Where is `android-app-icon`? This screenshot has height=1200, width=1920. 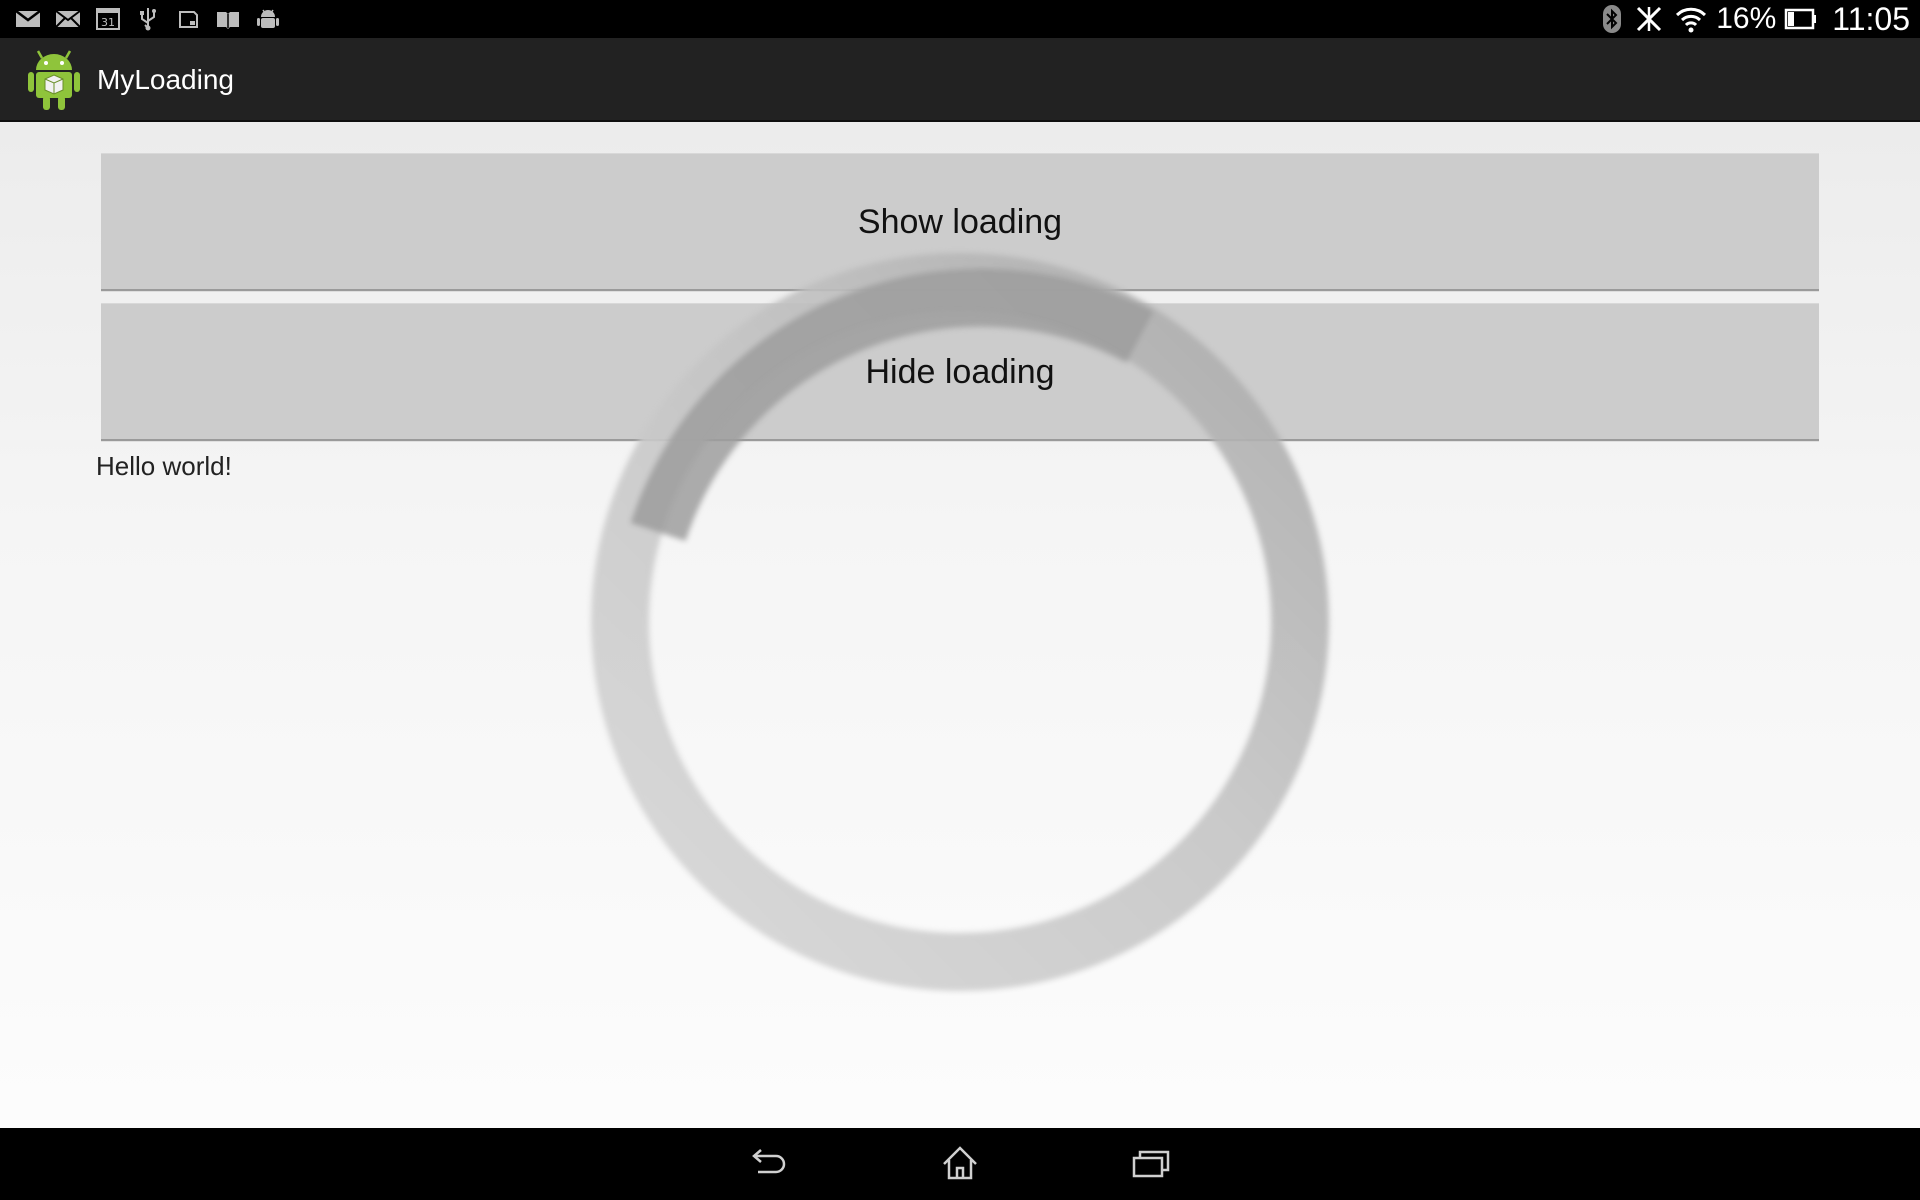 android-app-icon is located at coordinates (54, 80).